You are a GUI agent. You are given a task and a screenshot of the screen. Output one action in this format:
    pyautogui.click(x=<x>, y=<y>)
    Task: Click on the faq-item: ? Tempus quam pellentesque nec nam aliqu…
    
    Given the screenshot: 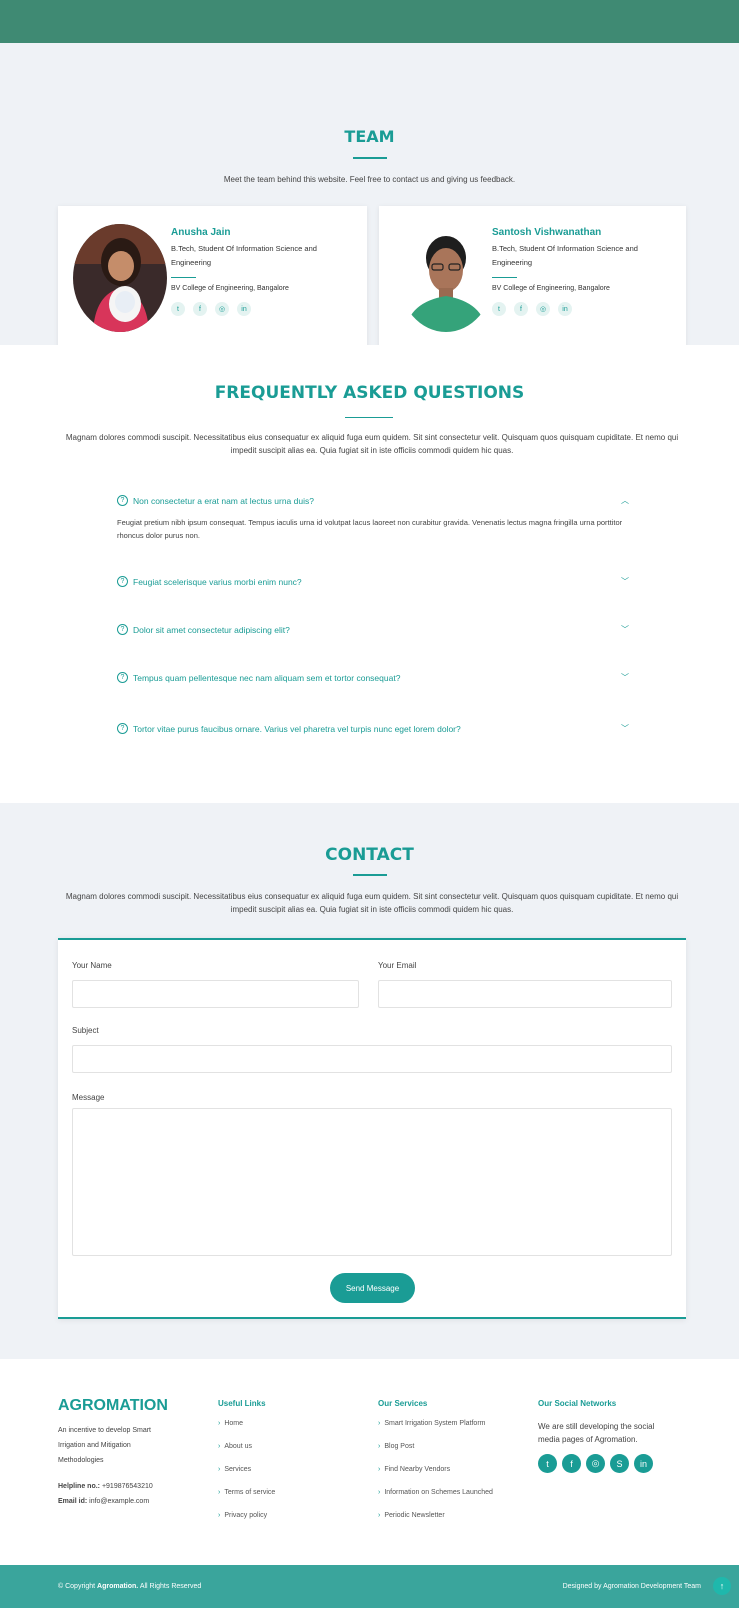 What is the action you would take?
    pyautogui.click(x=373, y=677)
    